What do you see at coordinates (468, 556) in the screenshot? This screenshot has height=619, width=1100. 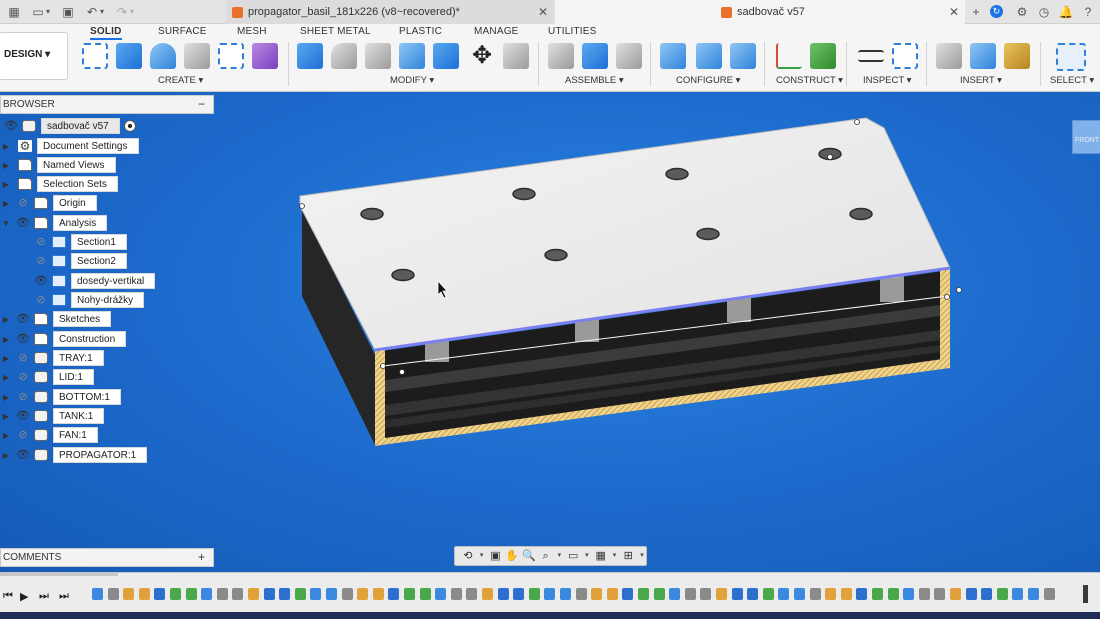 I see `orbit-icon: ⟲` at bounding box center [468, 556].